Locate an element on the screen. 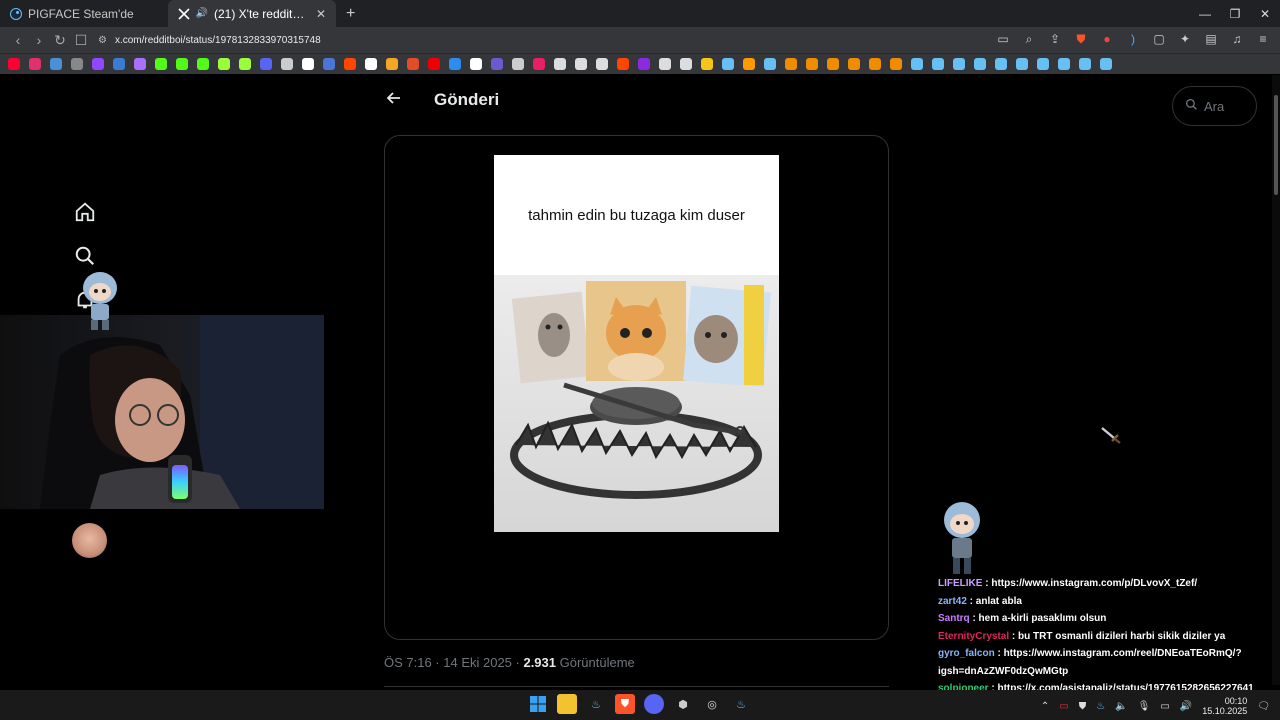 The width and height of the screenshot is (1280, 720). extension-icon: ▢ is located at coordinates (1159, 39).